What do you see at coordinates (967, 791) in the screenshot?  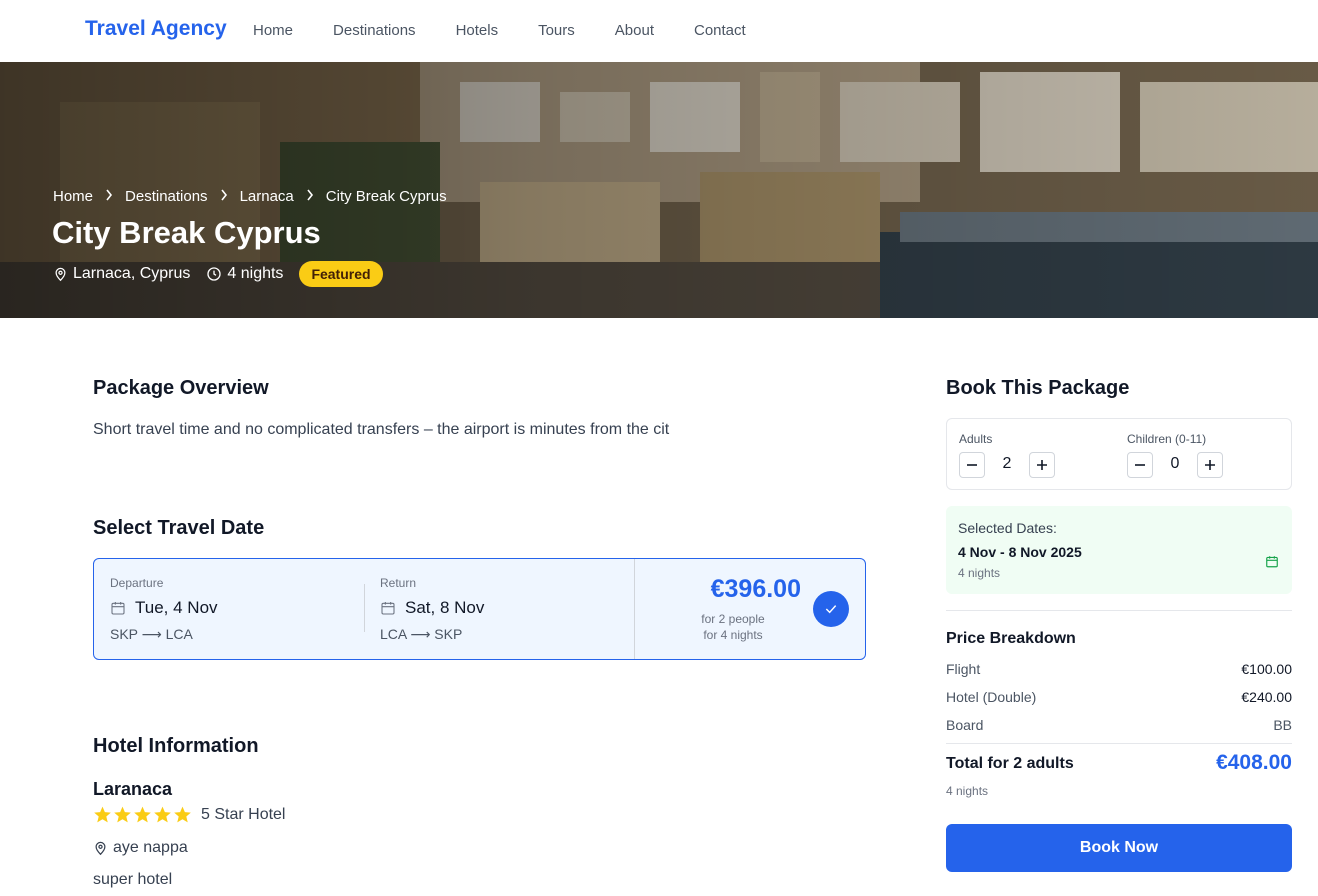 I see `total-nights: 4 nights` at bounding box center [967, 791].